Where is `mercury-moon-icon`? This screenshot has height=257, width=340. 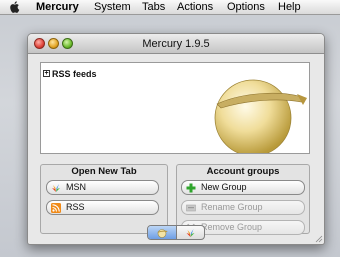 mercury-moon-icon is located at coordinates (162, 233).